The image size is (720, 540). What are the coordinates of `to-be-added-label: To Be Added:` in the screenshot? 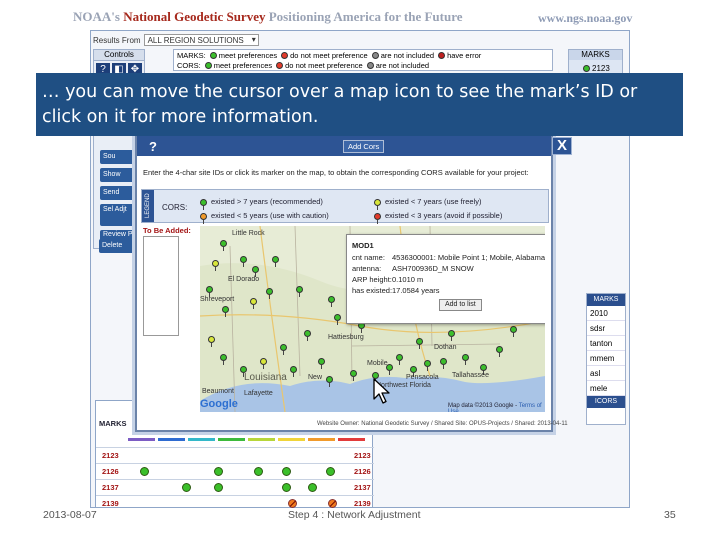 It's located at (167, 230).